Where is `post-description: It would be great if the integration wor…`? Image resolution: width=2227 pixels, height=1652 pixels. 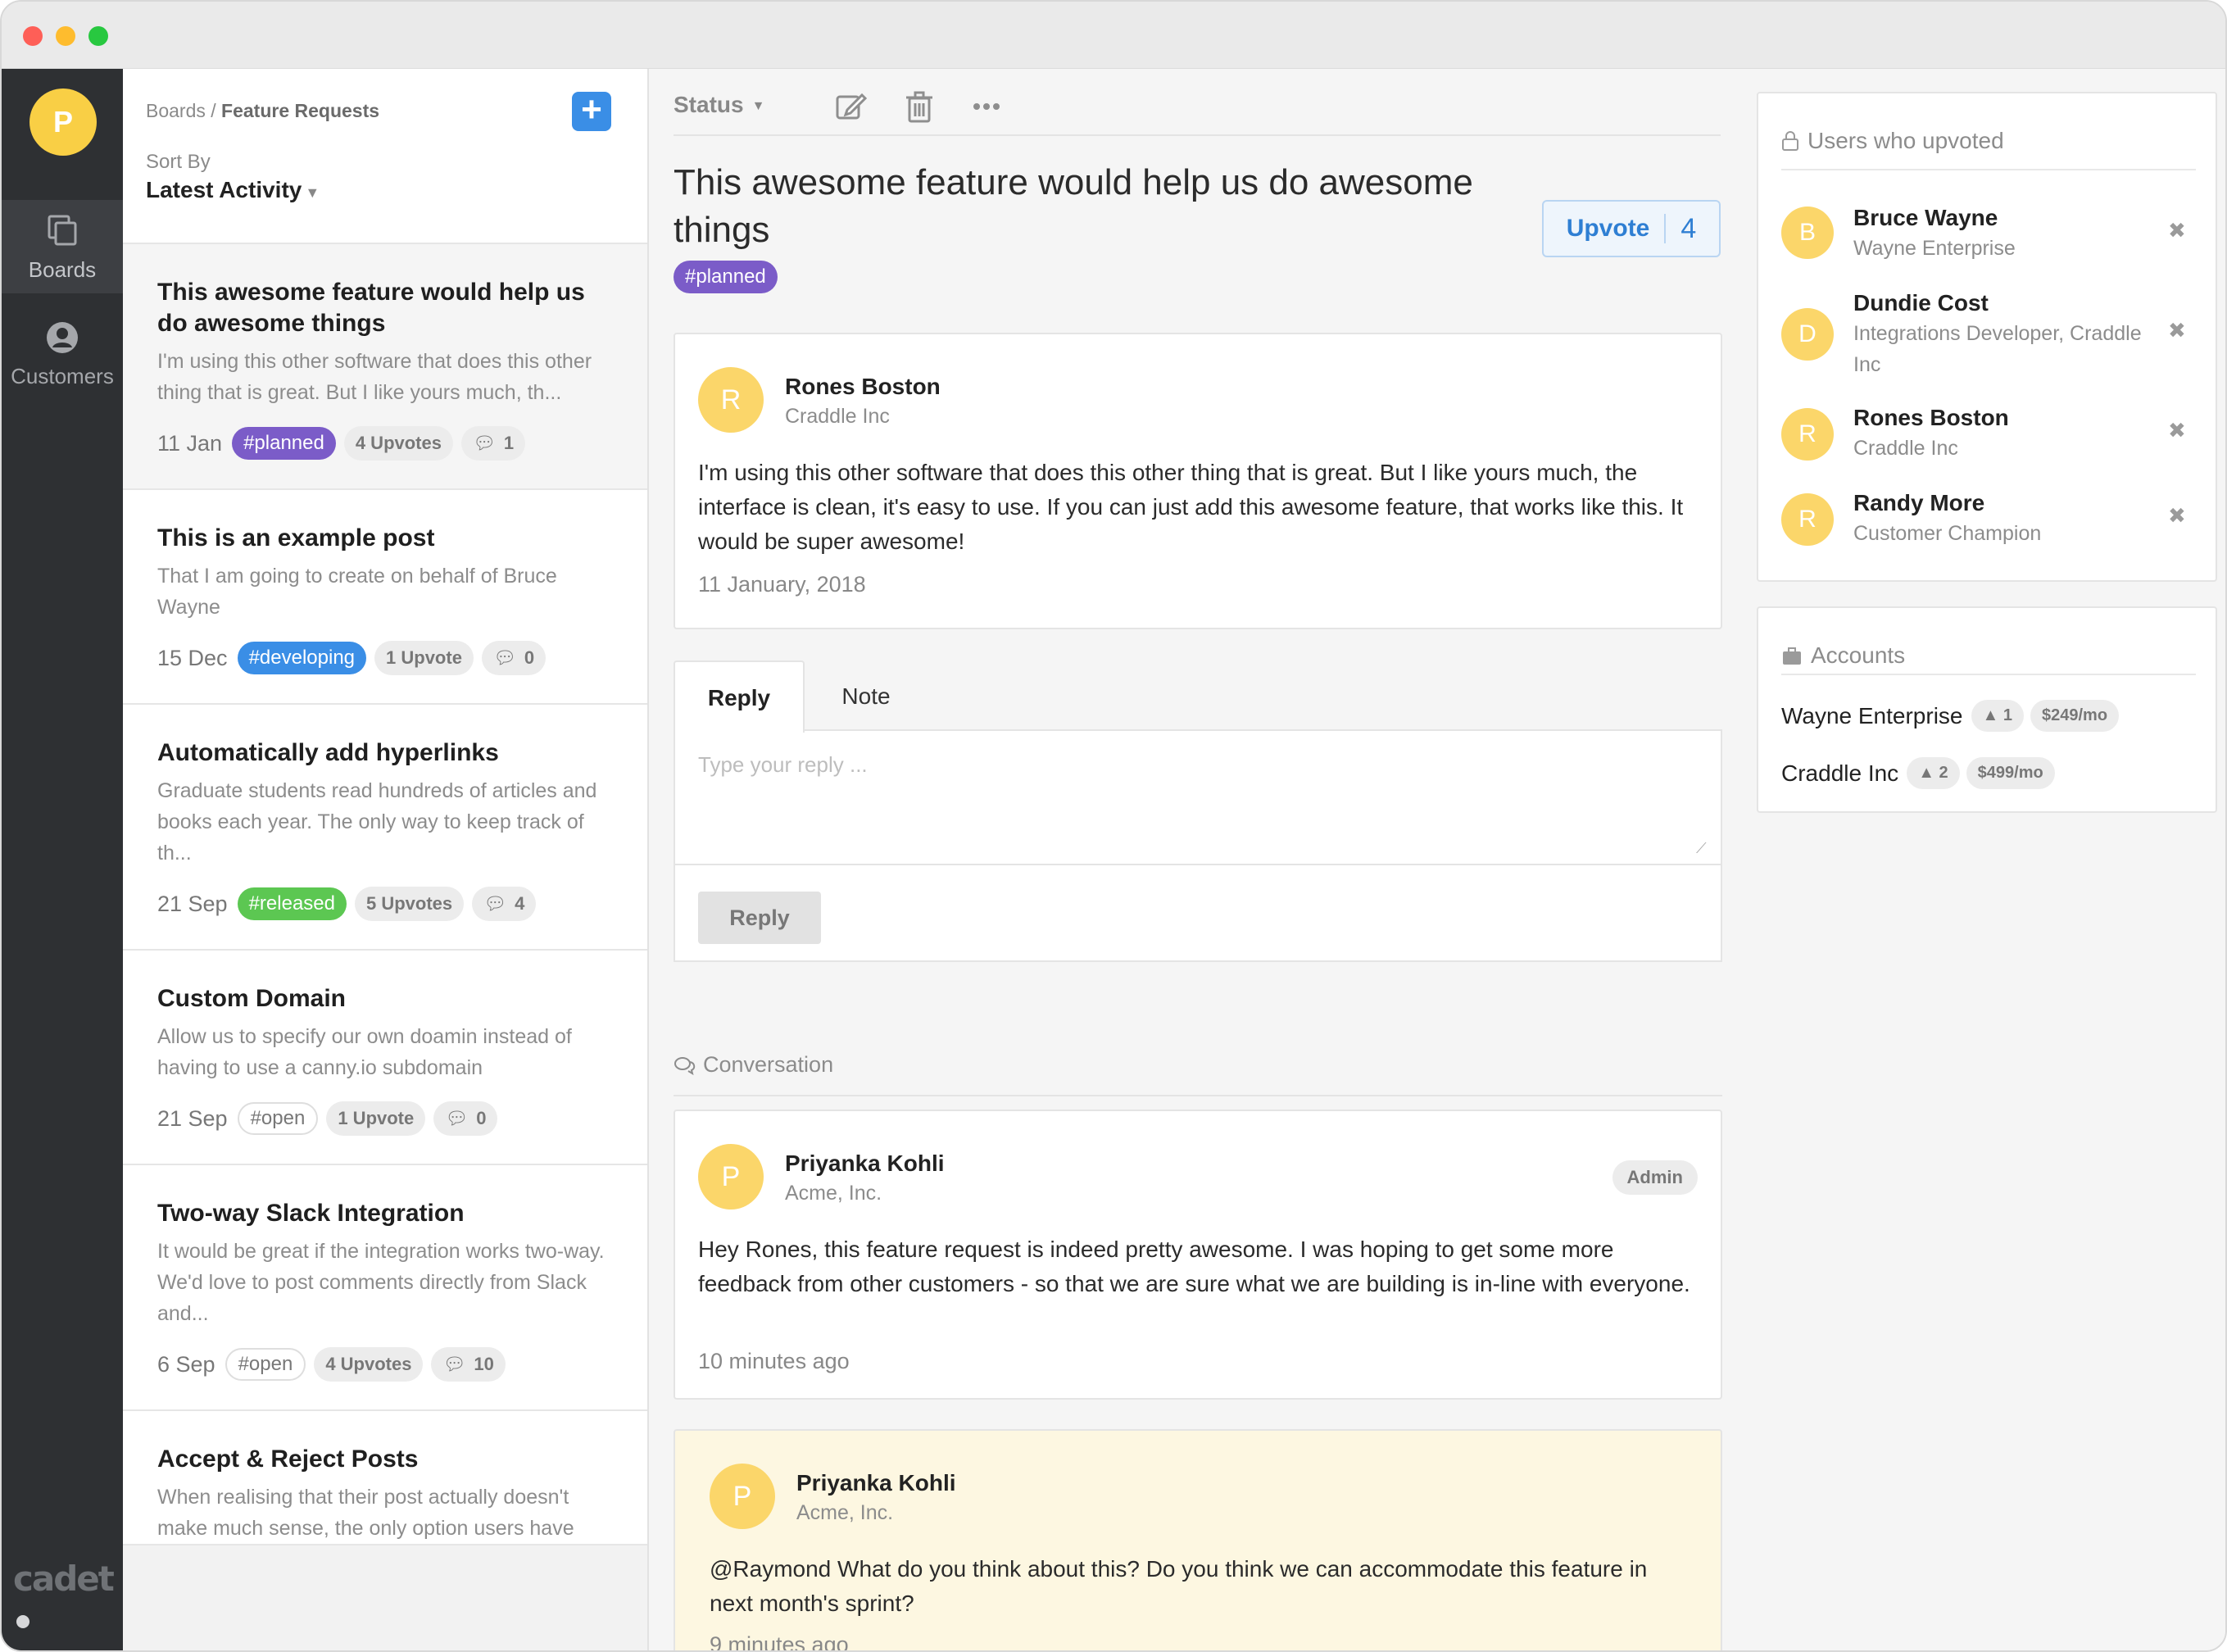 post-description: It would be great if the integration wor… is located at coordinates (381, 1282).